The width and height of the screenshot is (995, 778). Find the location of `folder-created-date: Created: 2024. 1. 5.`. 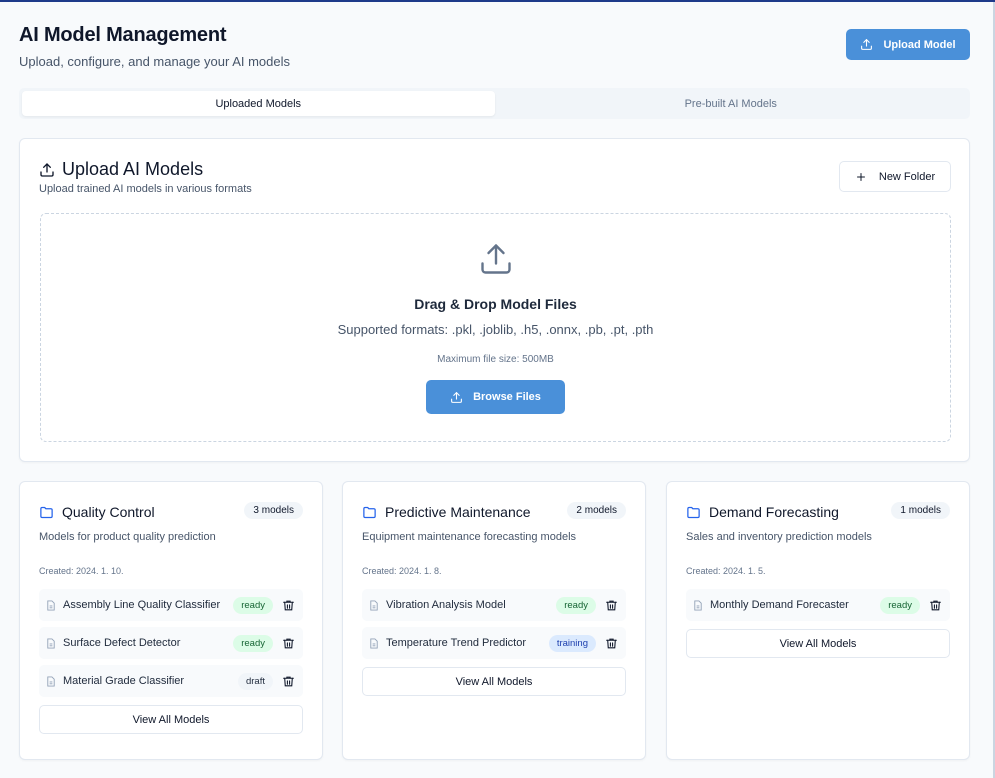

folder-created-date: Created: 2024. 1. 5. is located at coordinates (726, 571).